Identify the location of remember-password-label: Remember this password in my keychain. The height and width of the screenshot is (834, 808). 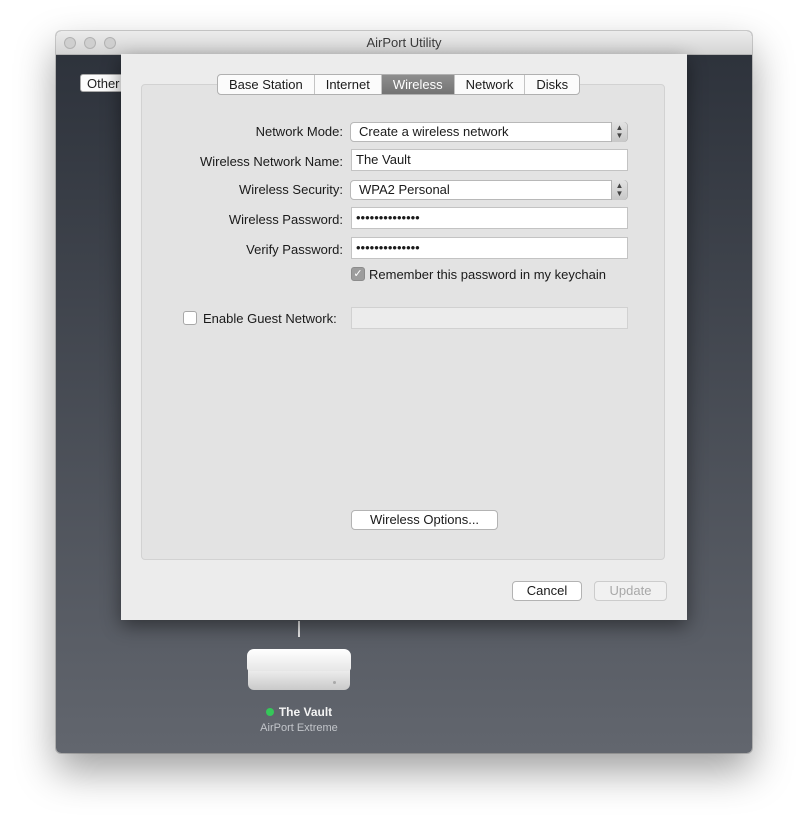
(487, 274).